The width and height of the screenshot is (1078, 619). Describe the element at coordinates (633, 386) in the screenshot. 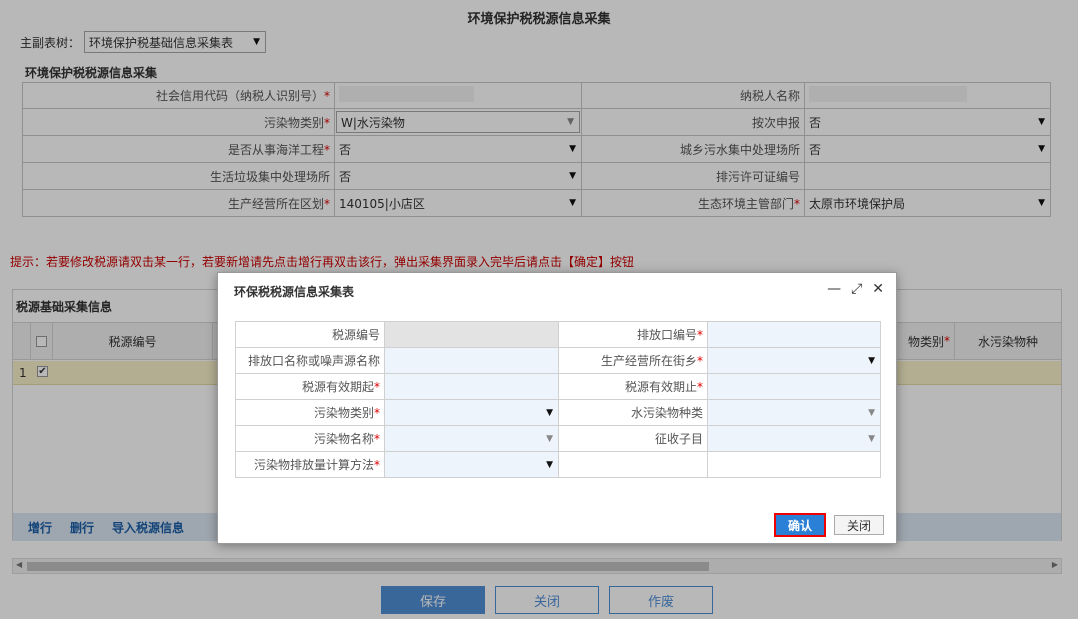

I see `valid-to-label: 税源有效期止*` at that location.